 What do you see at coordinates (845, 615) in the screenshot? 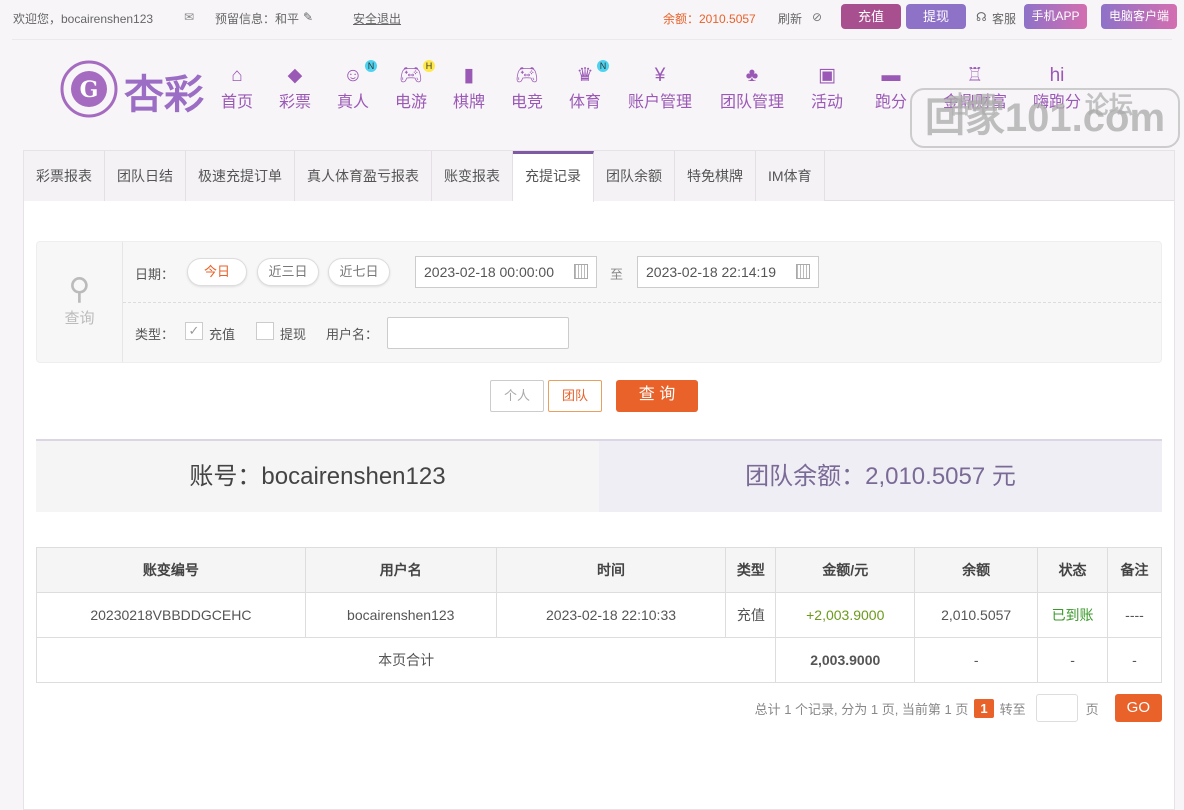
I see `table-cell: +2,003.9000` at bounding box center [845, 615].